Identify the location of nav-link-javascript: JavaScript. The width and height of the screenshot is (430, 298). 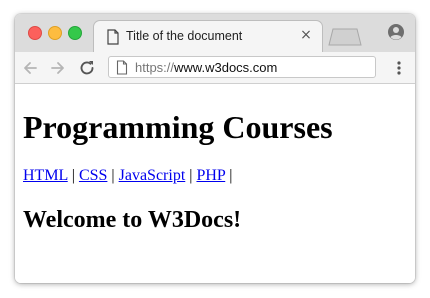
(152, 175).